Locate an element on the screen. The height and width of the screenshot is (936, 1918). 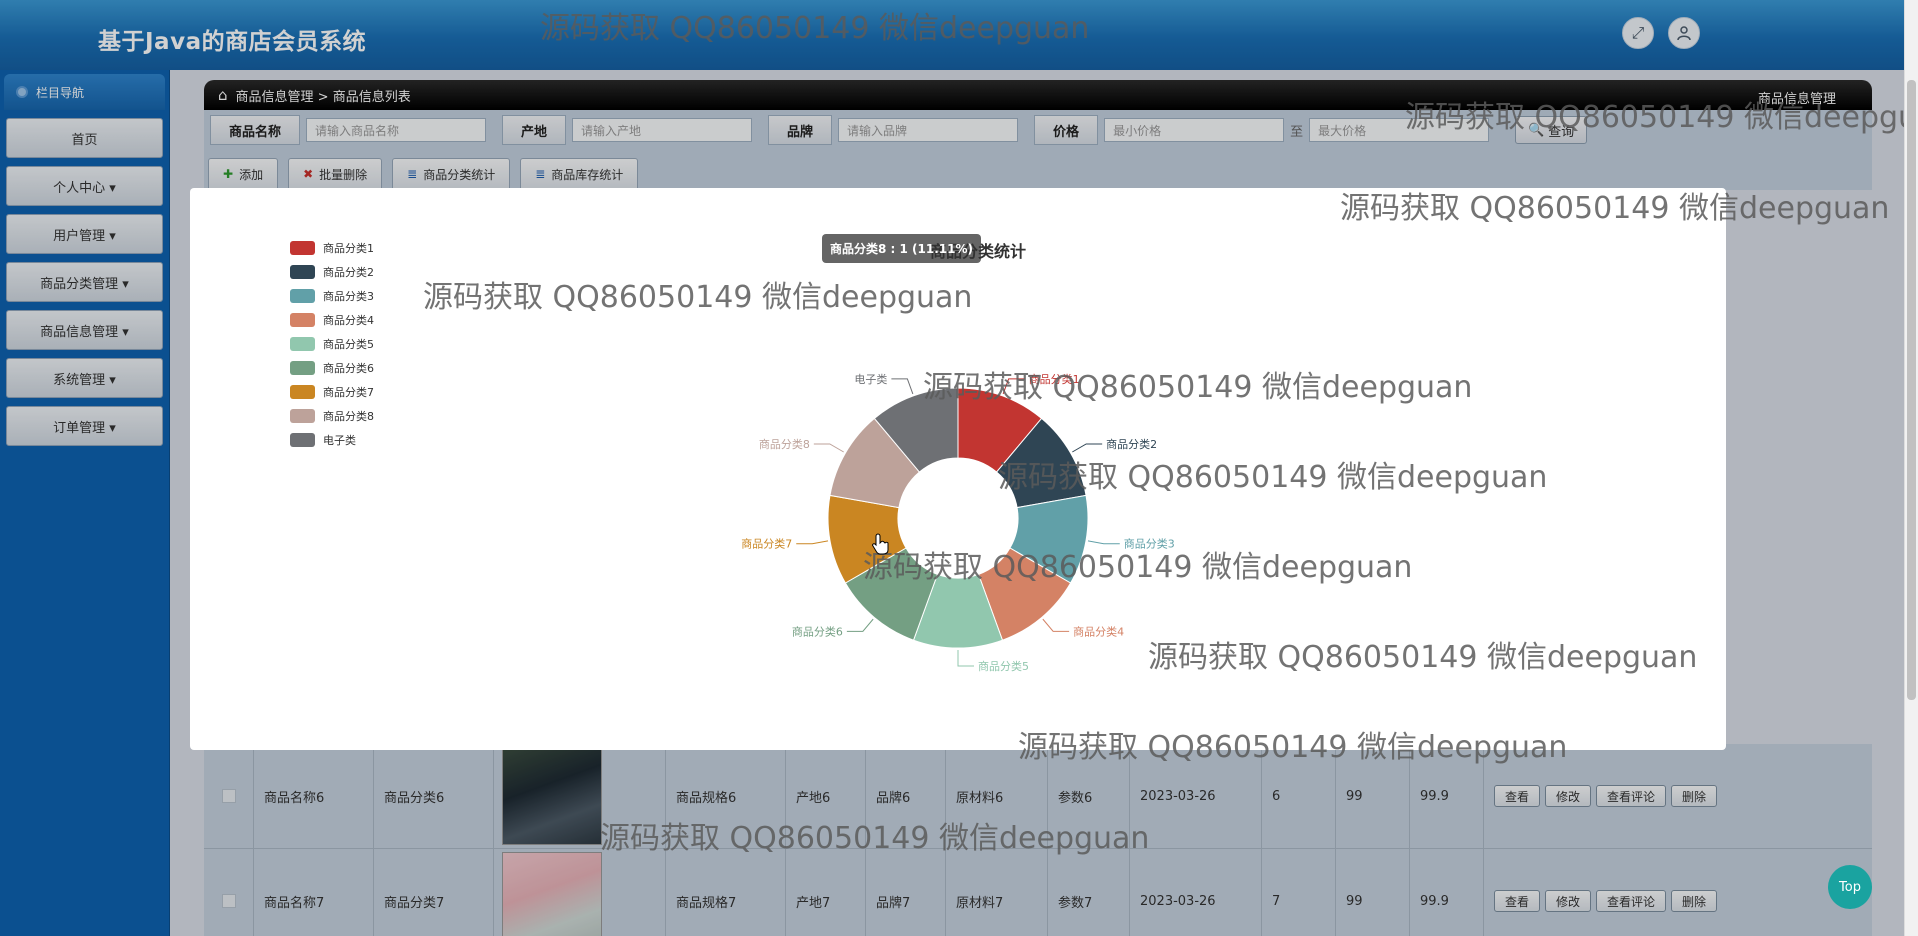
slice-label: 商品分类8 is located at coordinates (784, 444).